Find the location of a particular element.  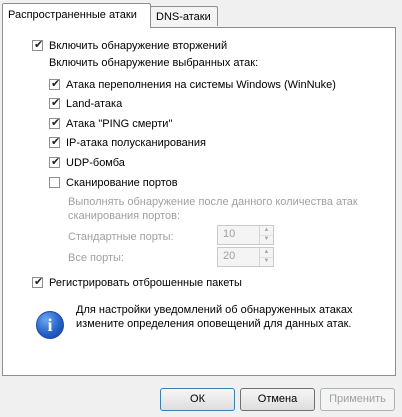

tab-common-attacks: Распространенные атаки is located at coordinates (76, 15).